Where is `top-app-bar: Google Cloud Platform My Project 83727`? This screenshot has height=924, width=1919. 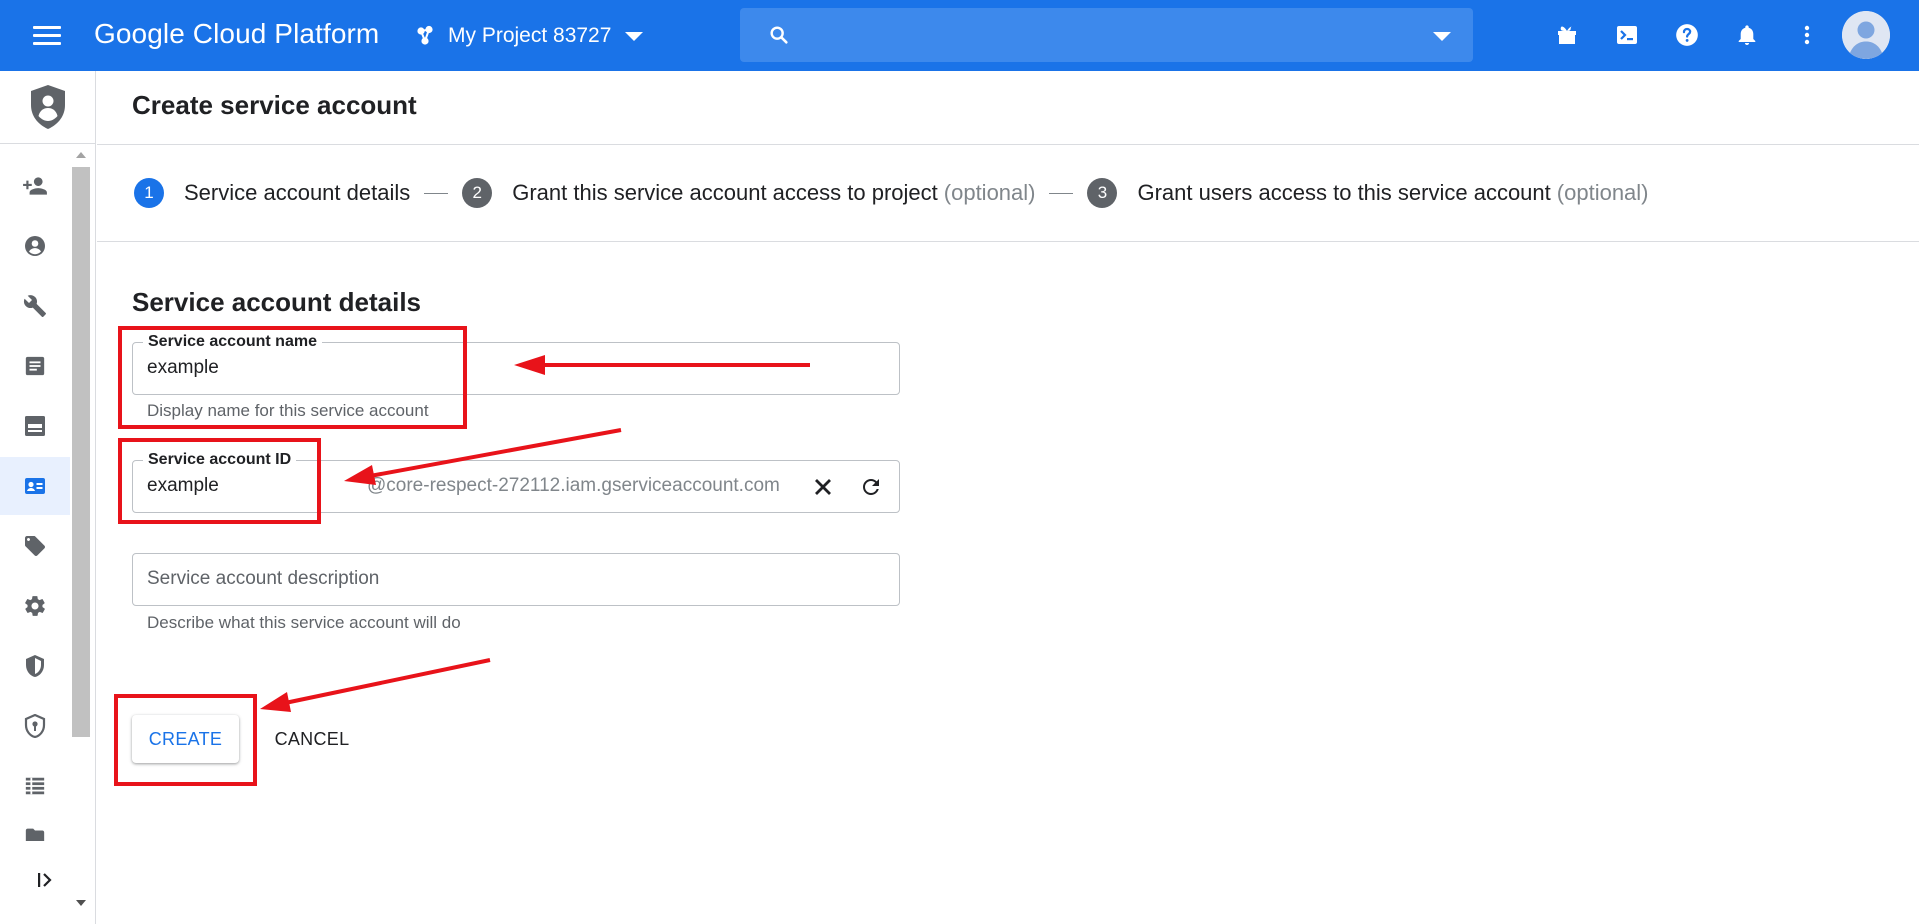
top-app-bar: Google Cloud Platform My Project 83727 is located at coordinates (959, 35).